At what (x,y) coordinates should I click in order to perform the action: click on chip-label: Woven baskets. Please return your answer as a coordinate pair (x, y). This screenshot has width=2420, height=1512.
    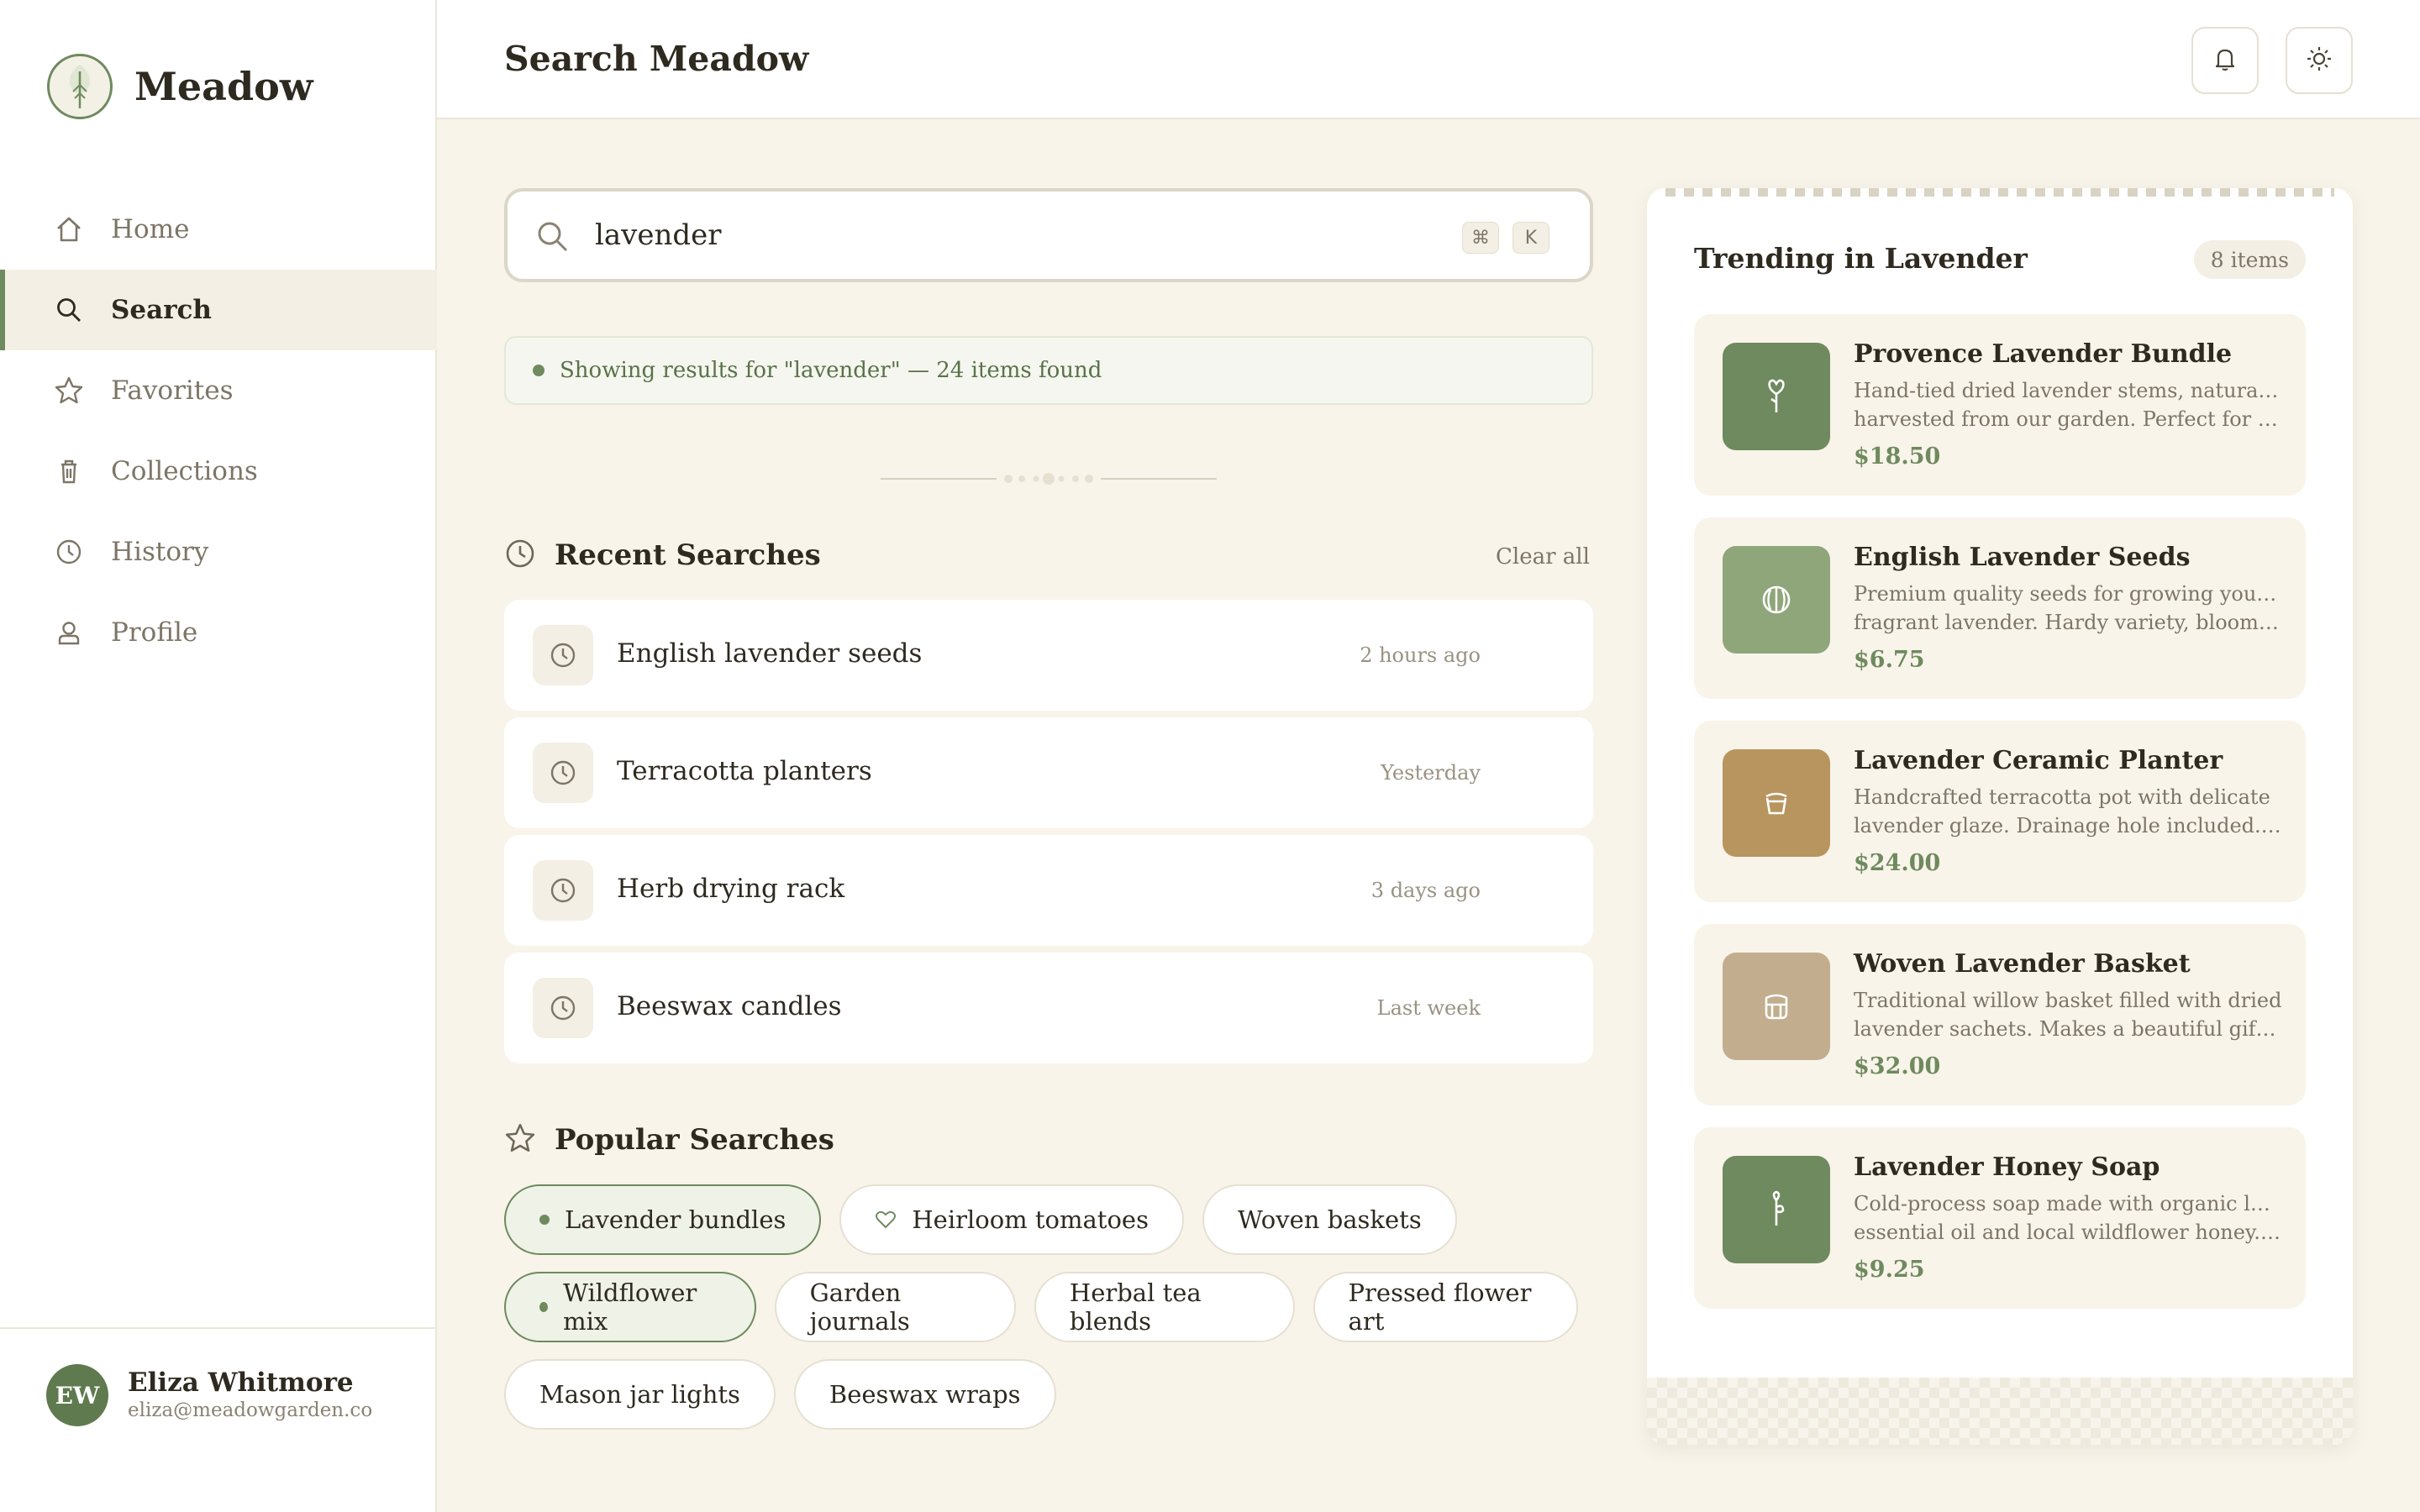
    Looking at the image, I should click on (1329, 1219).